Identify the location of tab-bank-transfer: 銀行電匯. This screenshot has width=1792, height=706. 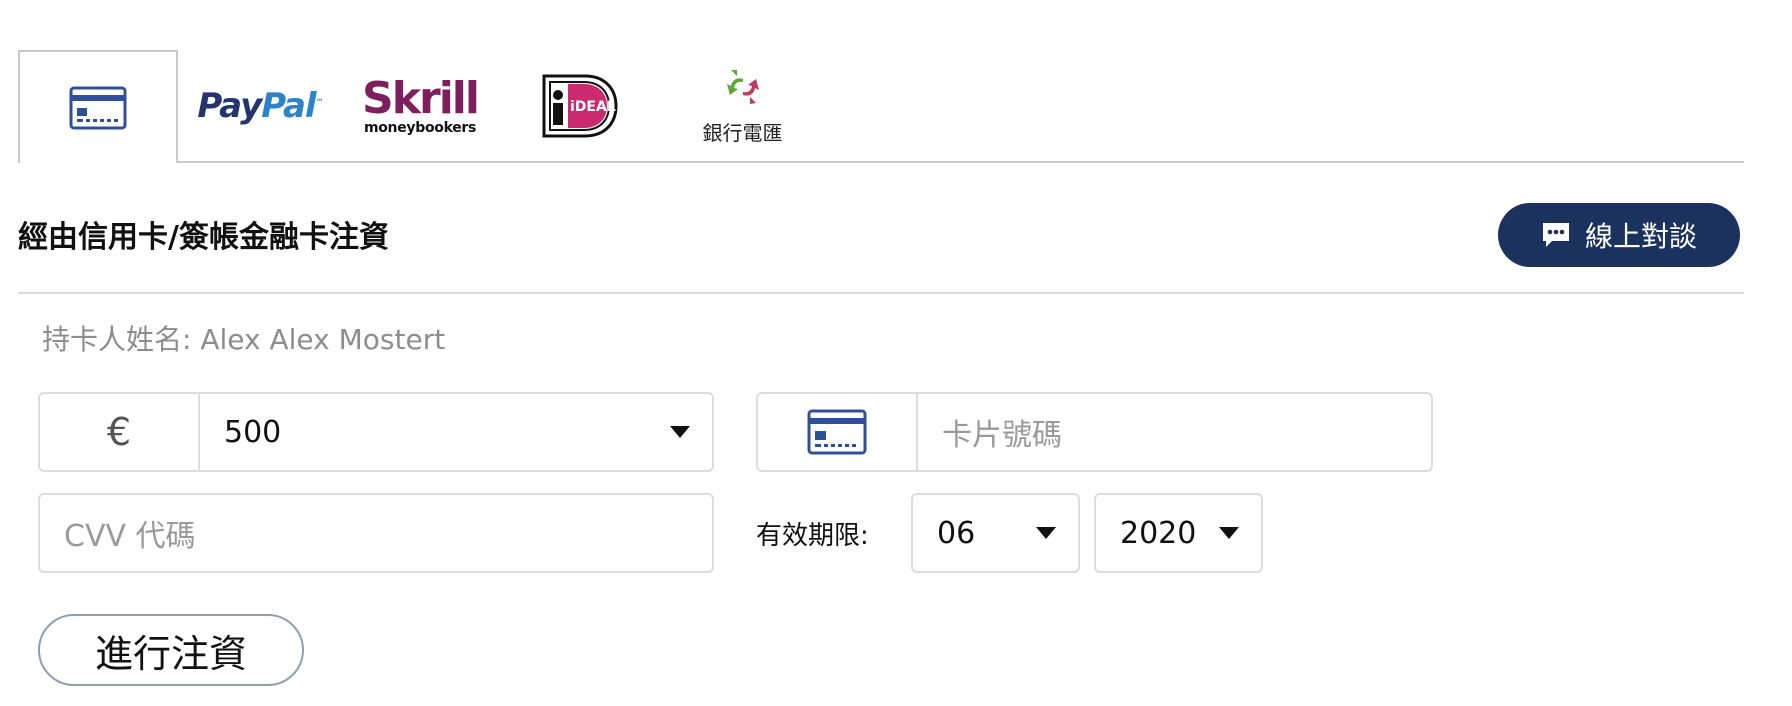
(742, 106).